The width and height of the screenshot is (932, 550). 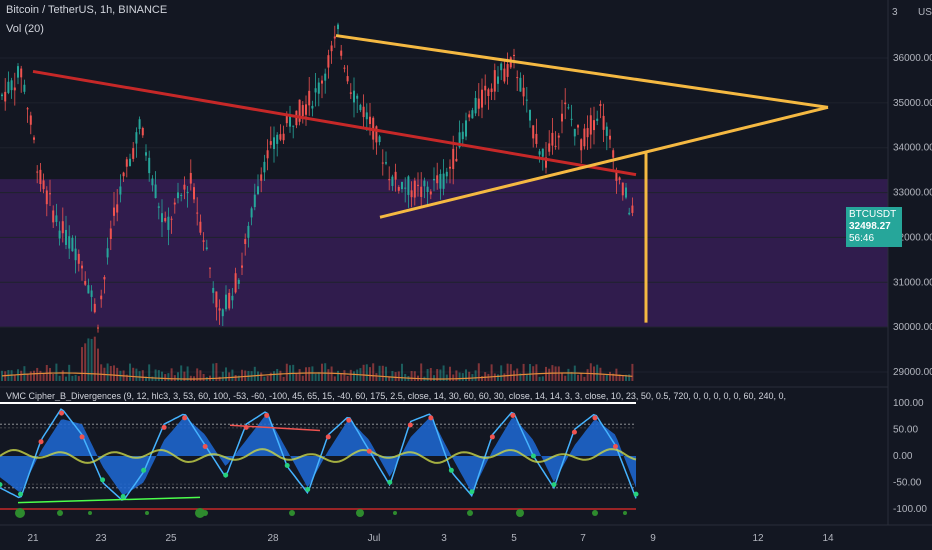 What do you see at coordinates (873, 214) in the screenshot?
I see `price-tag-symbol: BTCUSDT` at bounding box center [873, 214].